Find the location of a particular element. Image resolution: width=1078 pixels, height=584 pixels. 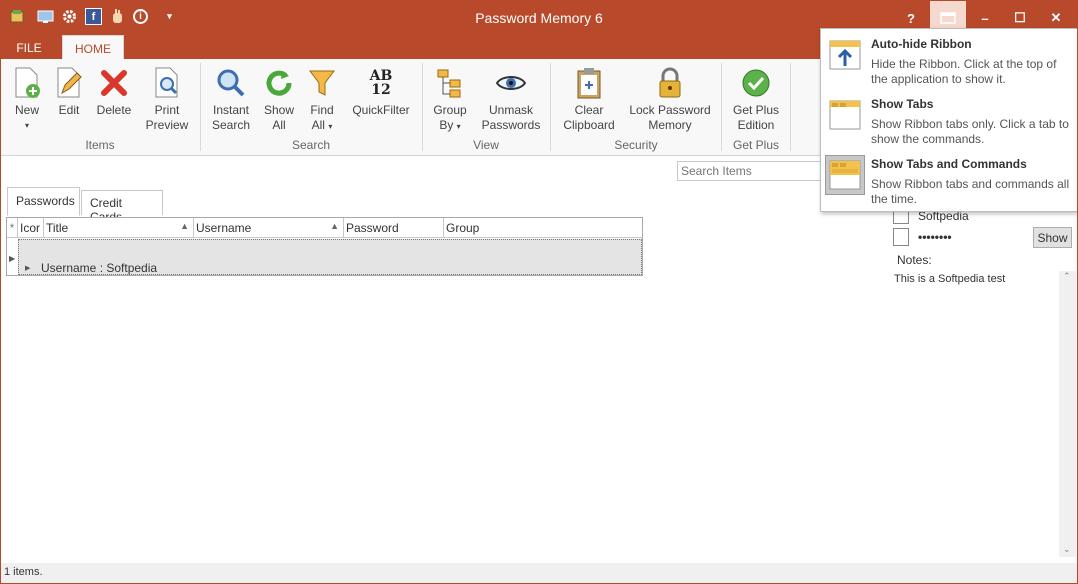

group-label-view: View is located at coordinates (486, 145).